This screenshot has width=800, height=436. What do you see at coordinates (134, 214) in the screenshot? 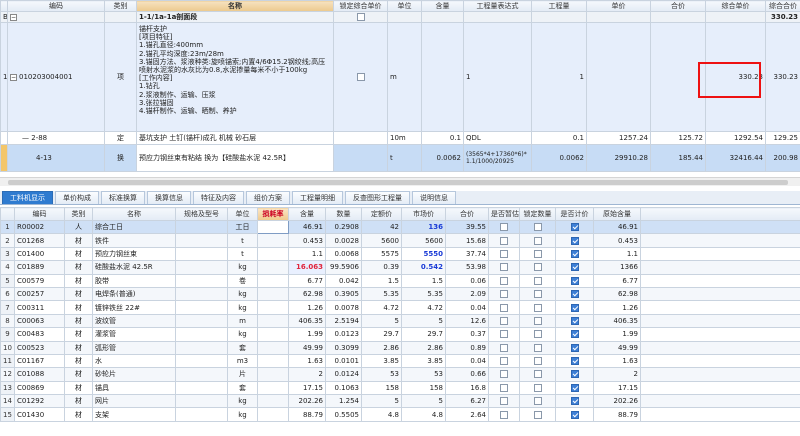
I see `res-col-name-header: 名称` at bounding box center [134, 214].